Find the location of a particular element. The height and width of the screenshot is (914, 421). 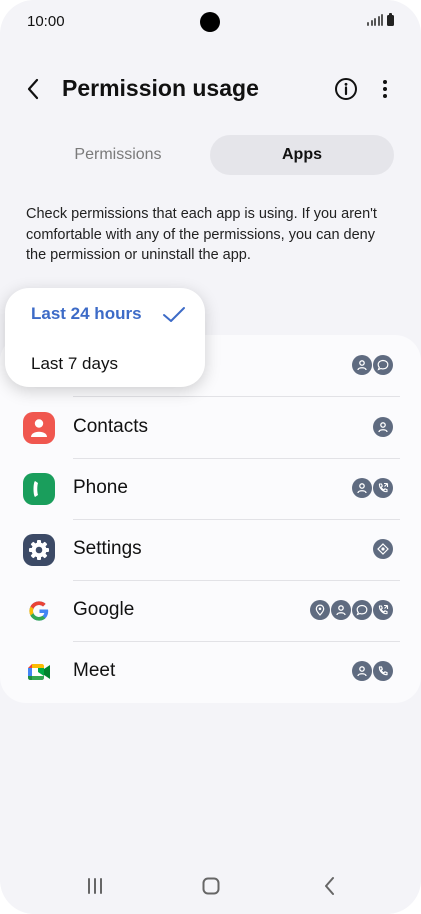

list-item-contacts: Contacts is located at coordinates (210, 427).